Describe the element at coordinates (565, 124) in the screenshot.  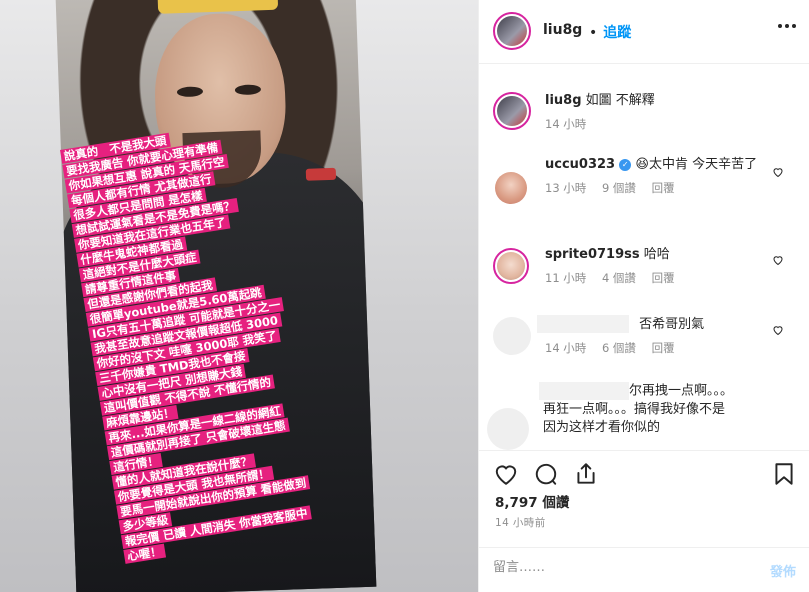
I see `caption-time: 14 小時` at that location.